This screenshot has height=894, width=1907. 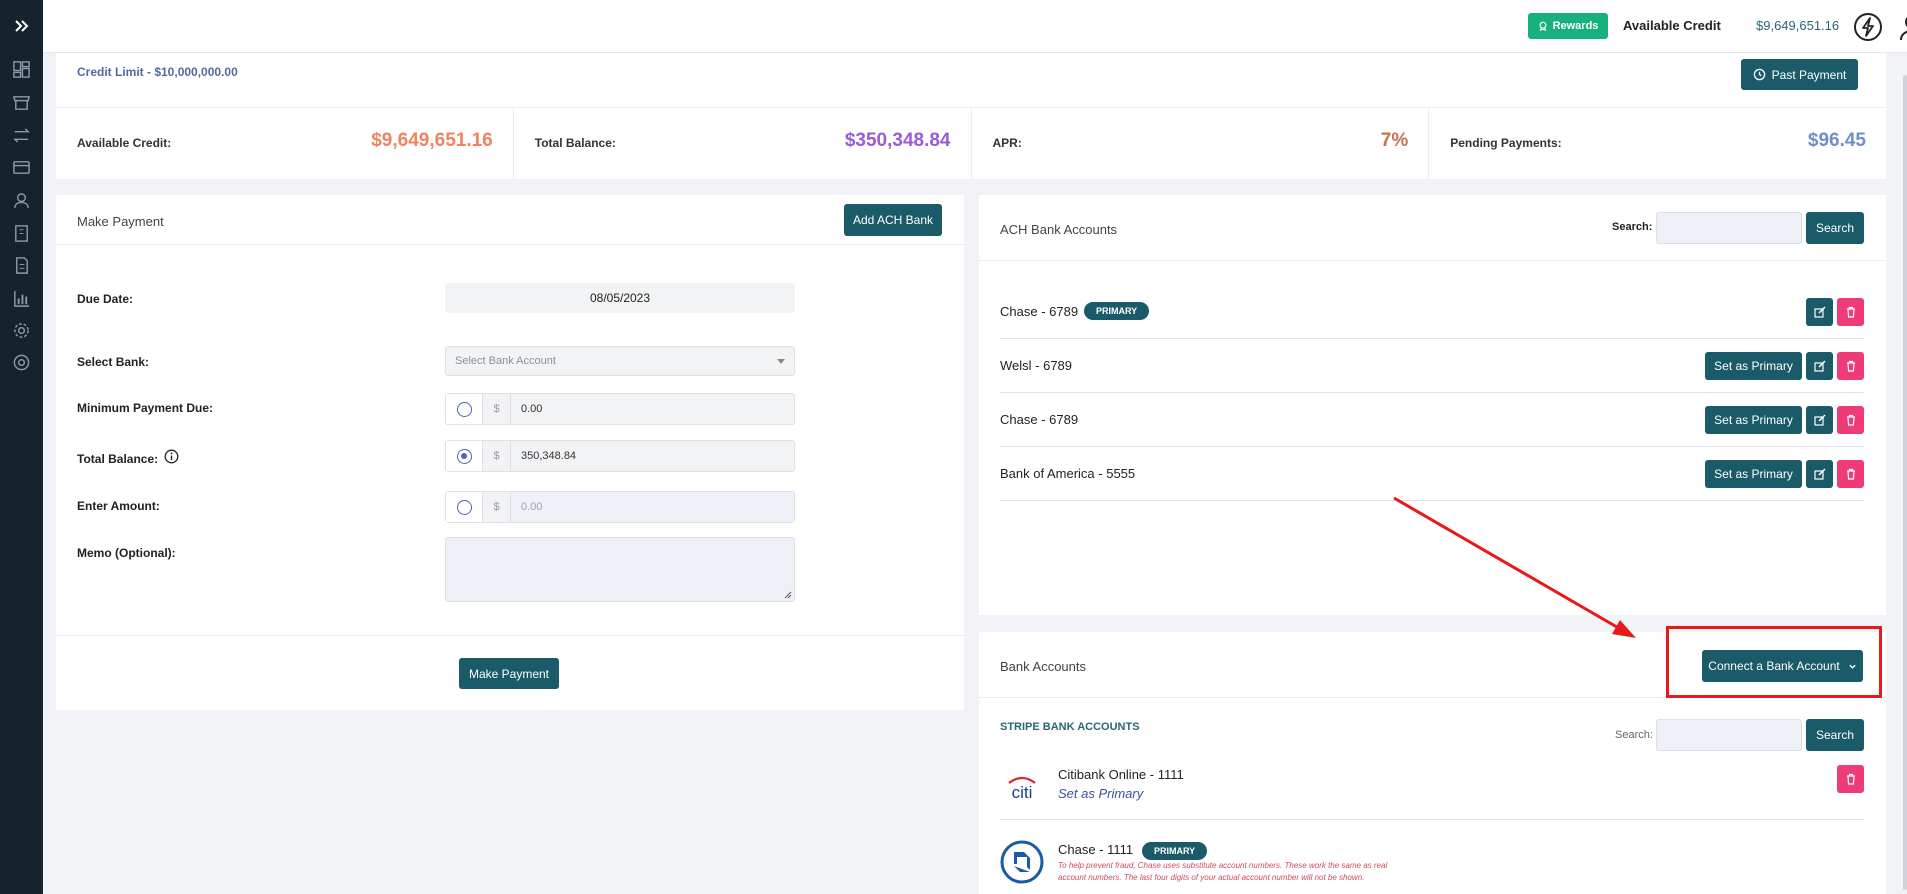 What do you see at coordinates (620, 569) in the screenshot?
I see `memo-textarea` at bounding box center [620, 569].